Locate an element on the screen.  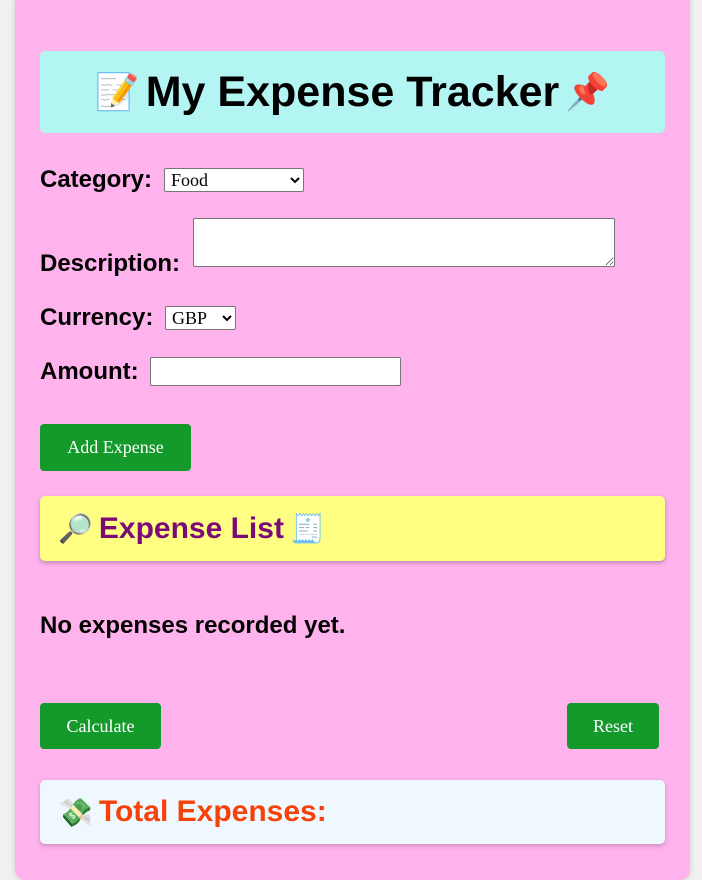
total-expenses-label: Total Expenses: is located at coordinates (212, 811).